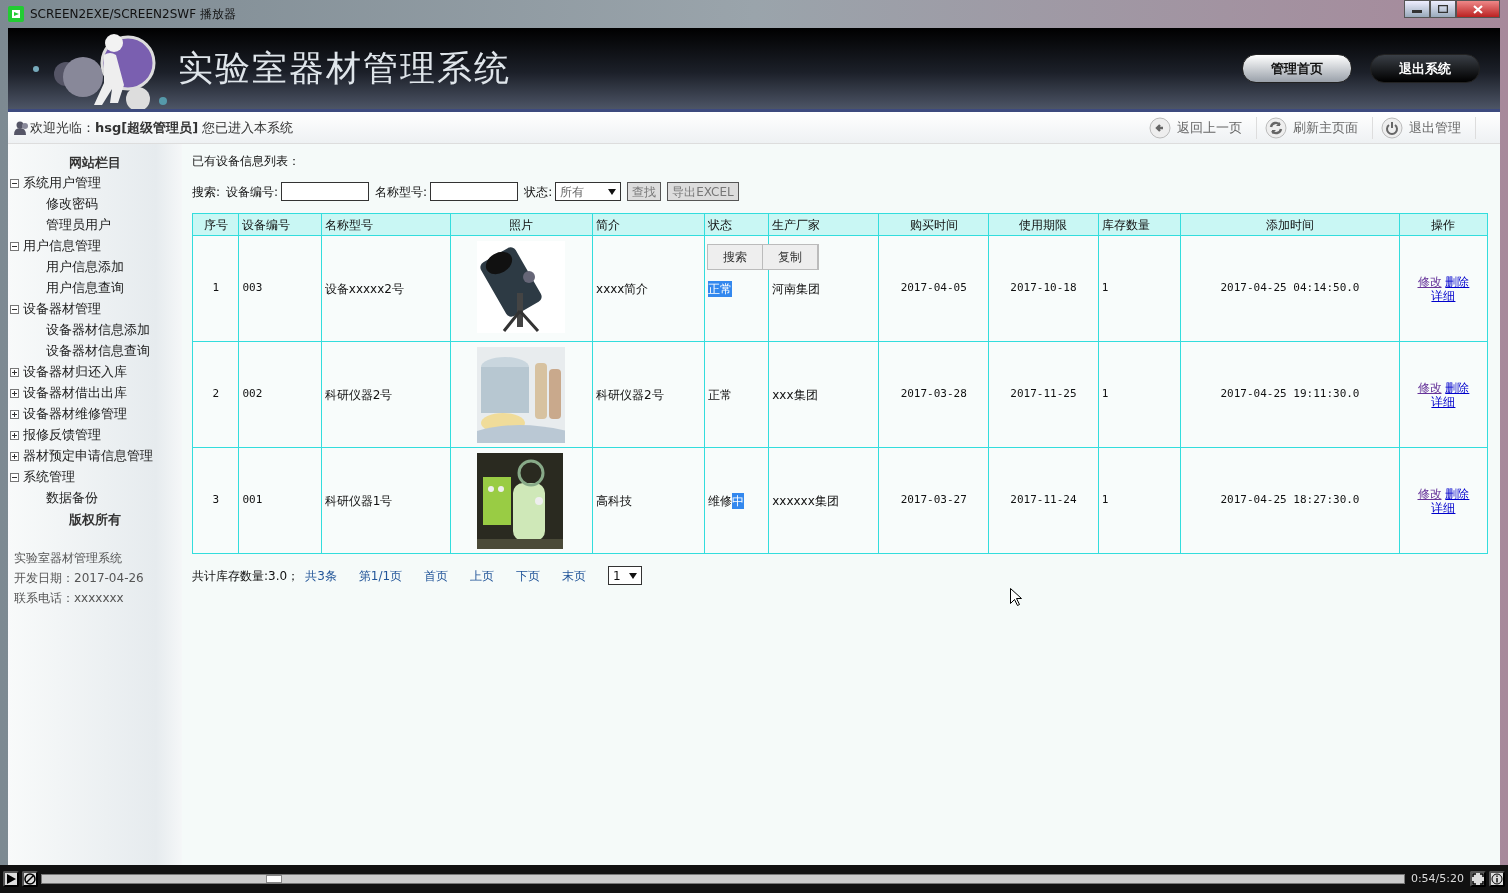  Describe the element at coordinates (1139, 224) in the screenshot. I see `column-header: 库存数量` at that location.